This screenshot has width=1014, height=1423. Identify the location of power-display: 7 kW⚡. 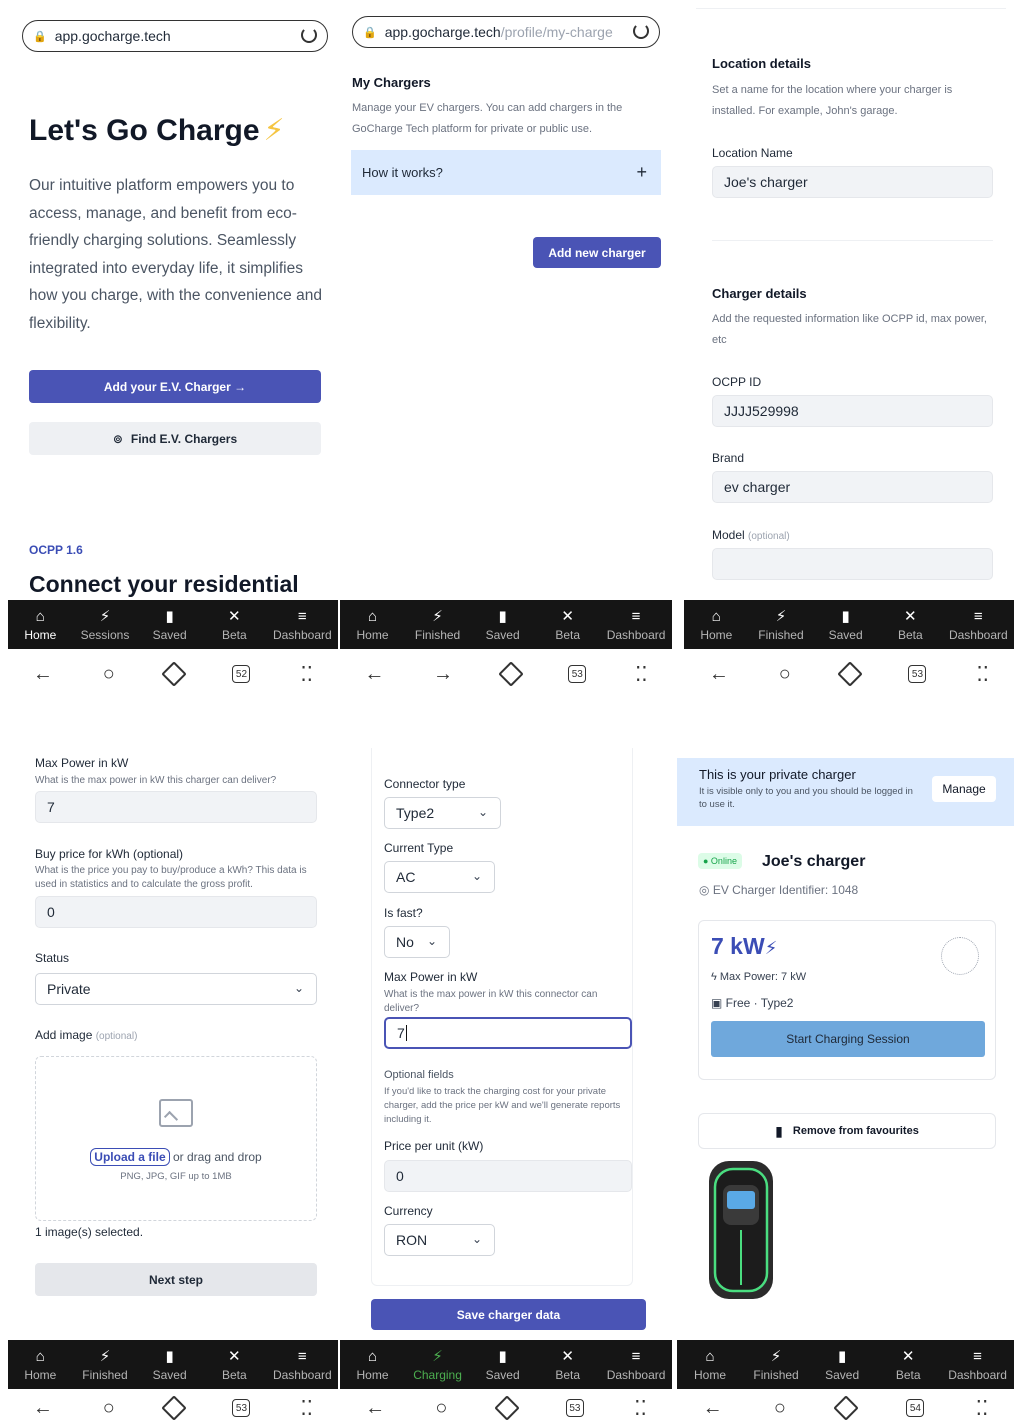
(744, 946).